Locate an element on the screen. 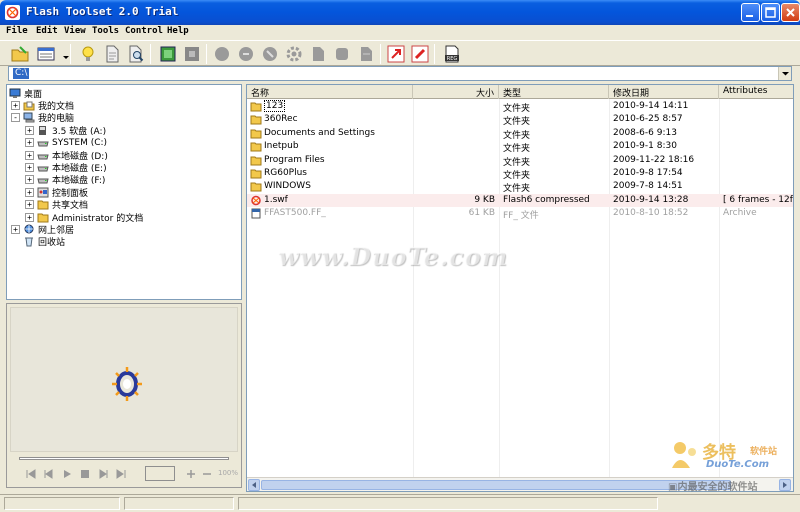 This screenshot has width=800, height=512. export-green-icon is located at coordinates (168, 54).